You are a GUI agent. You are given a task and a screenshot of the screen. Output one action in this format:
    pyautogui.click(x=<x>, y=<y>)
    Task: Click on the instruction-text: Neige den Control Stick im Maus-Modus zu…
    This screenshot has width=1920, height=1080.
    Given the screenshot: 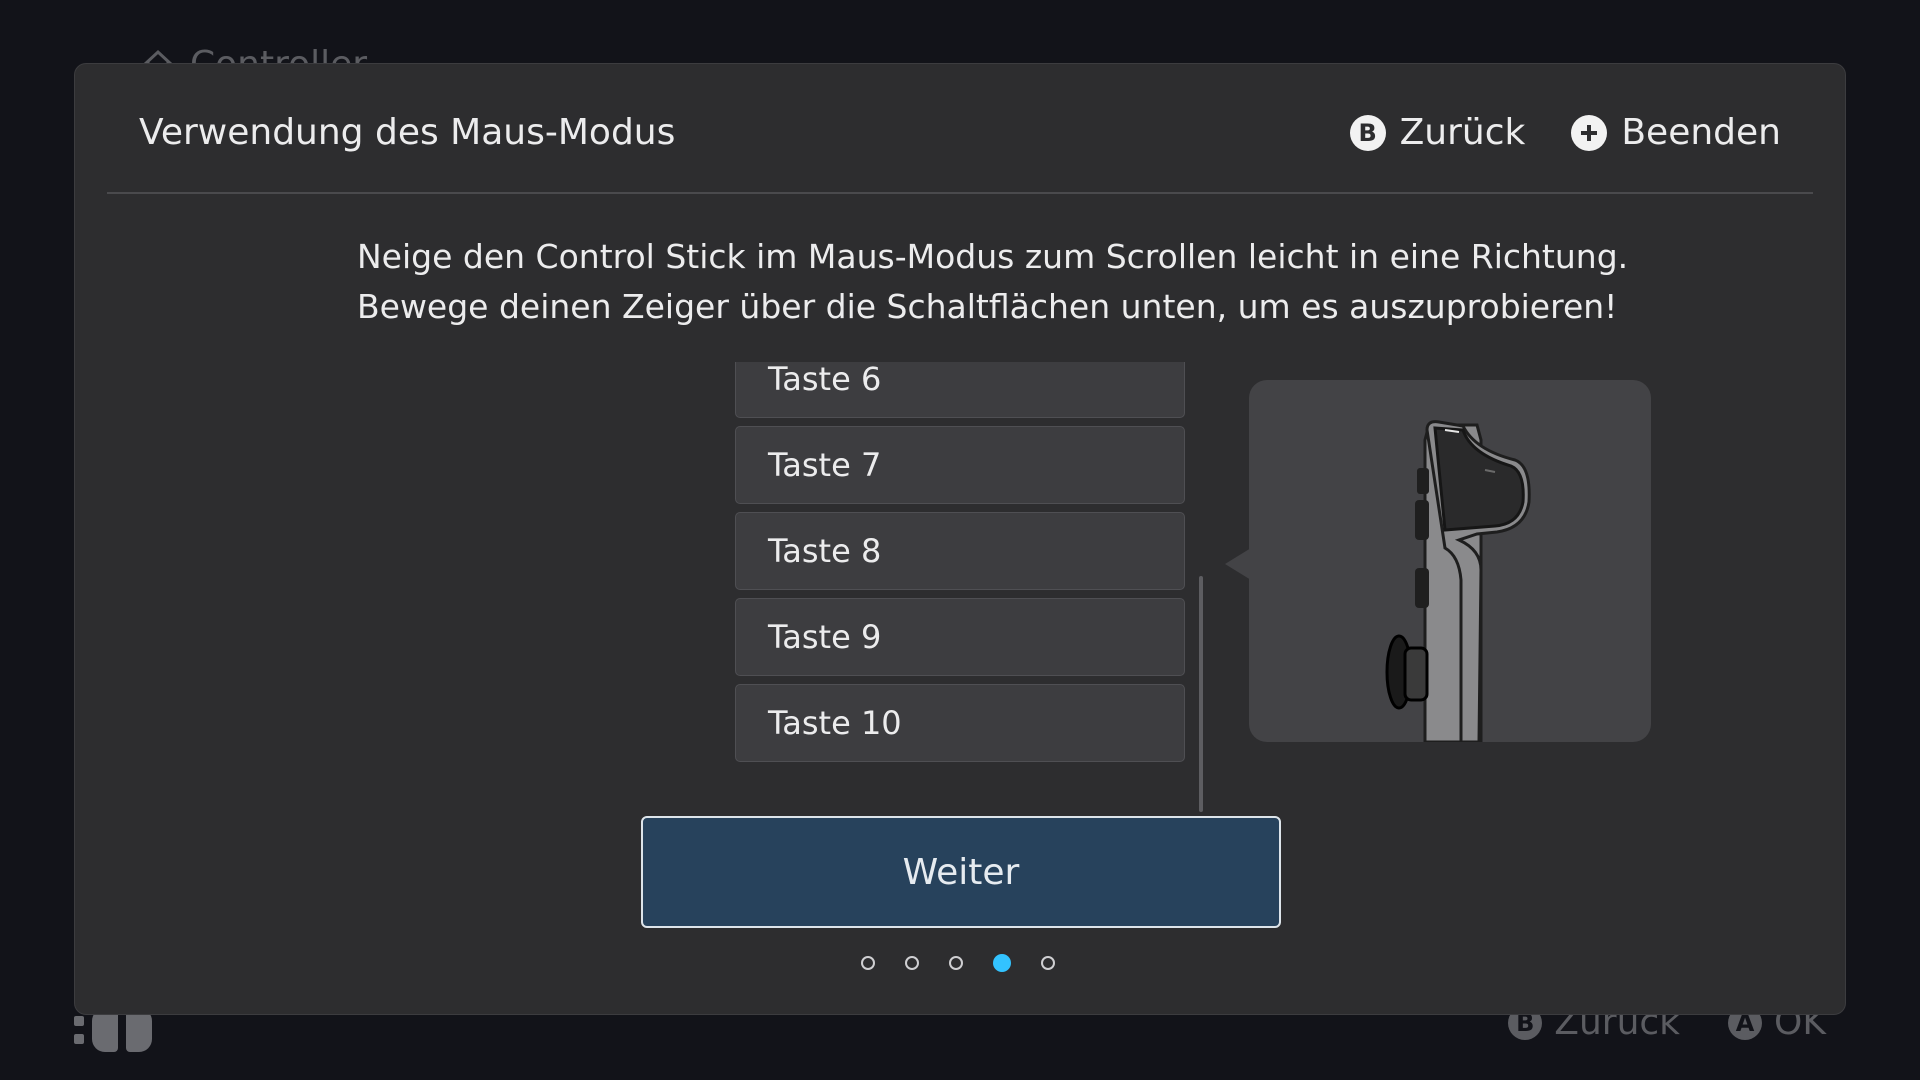 What is the action you would take?
    pyautogui.click(x=992, y=282)
    